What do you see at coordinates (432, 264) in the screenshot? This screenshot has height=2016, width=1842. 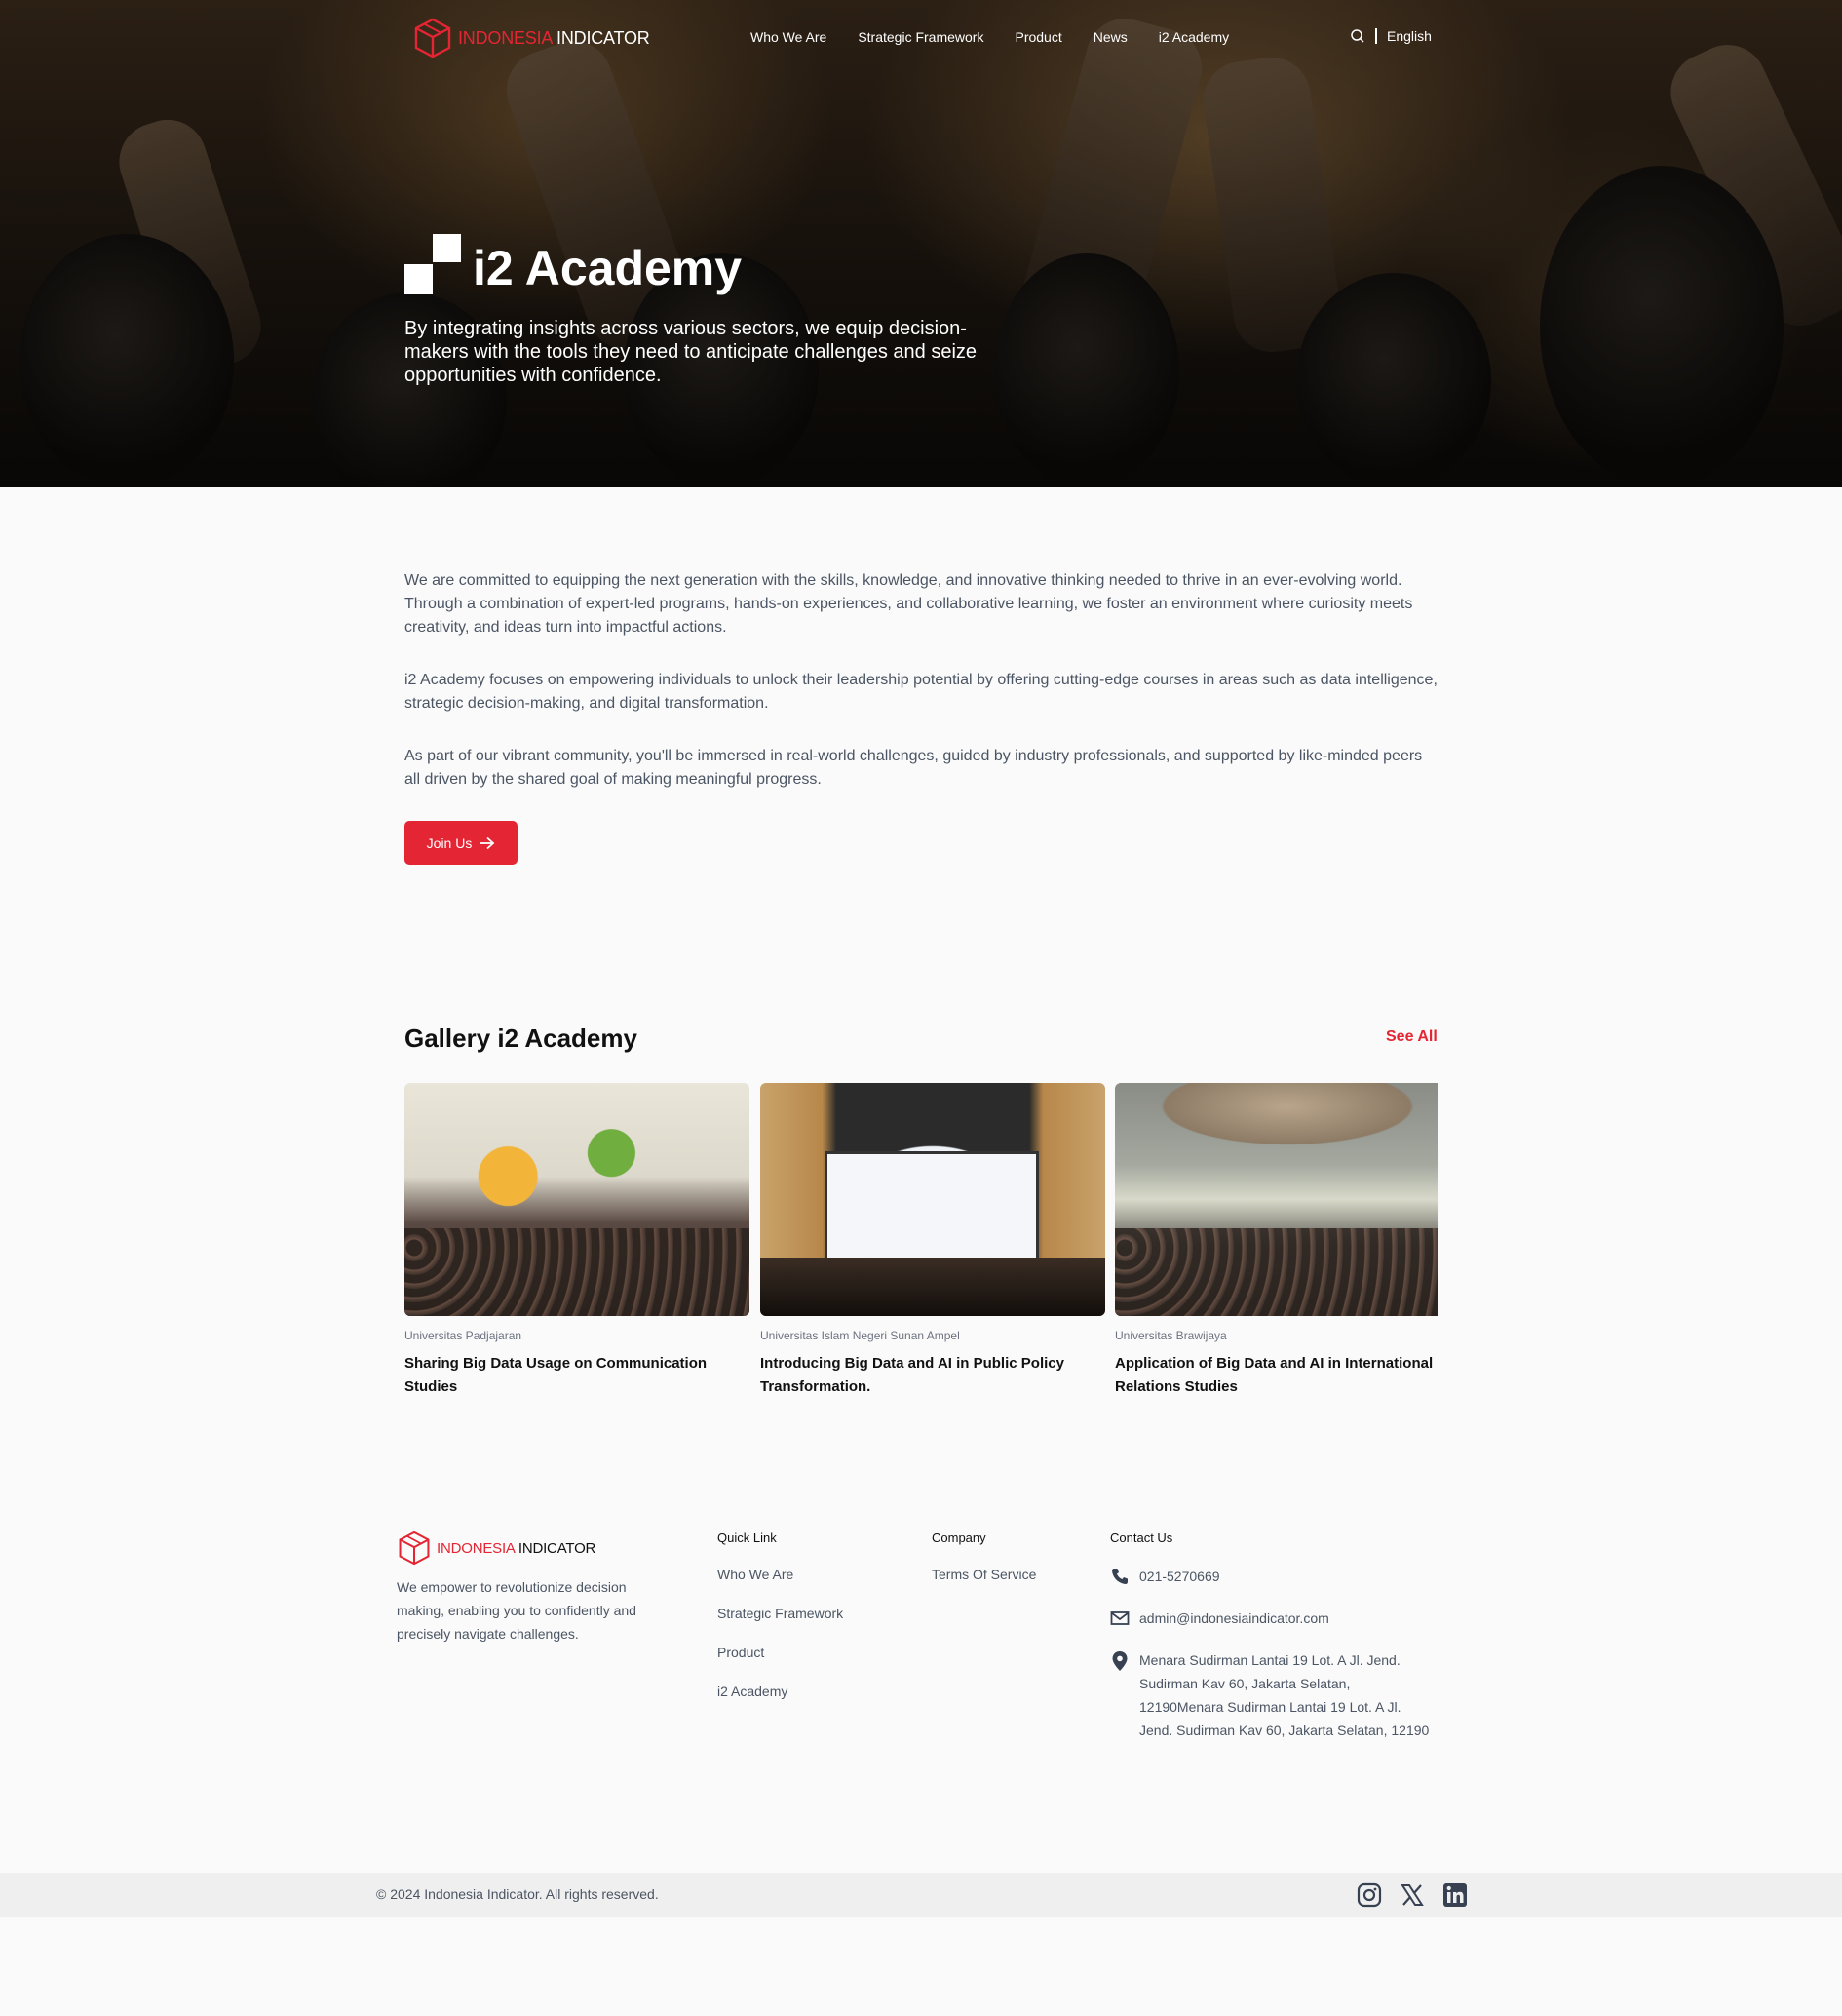 I see `i2-academy-logo-icon` at bounding box center [432, 264].